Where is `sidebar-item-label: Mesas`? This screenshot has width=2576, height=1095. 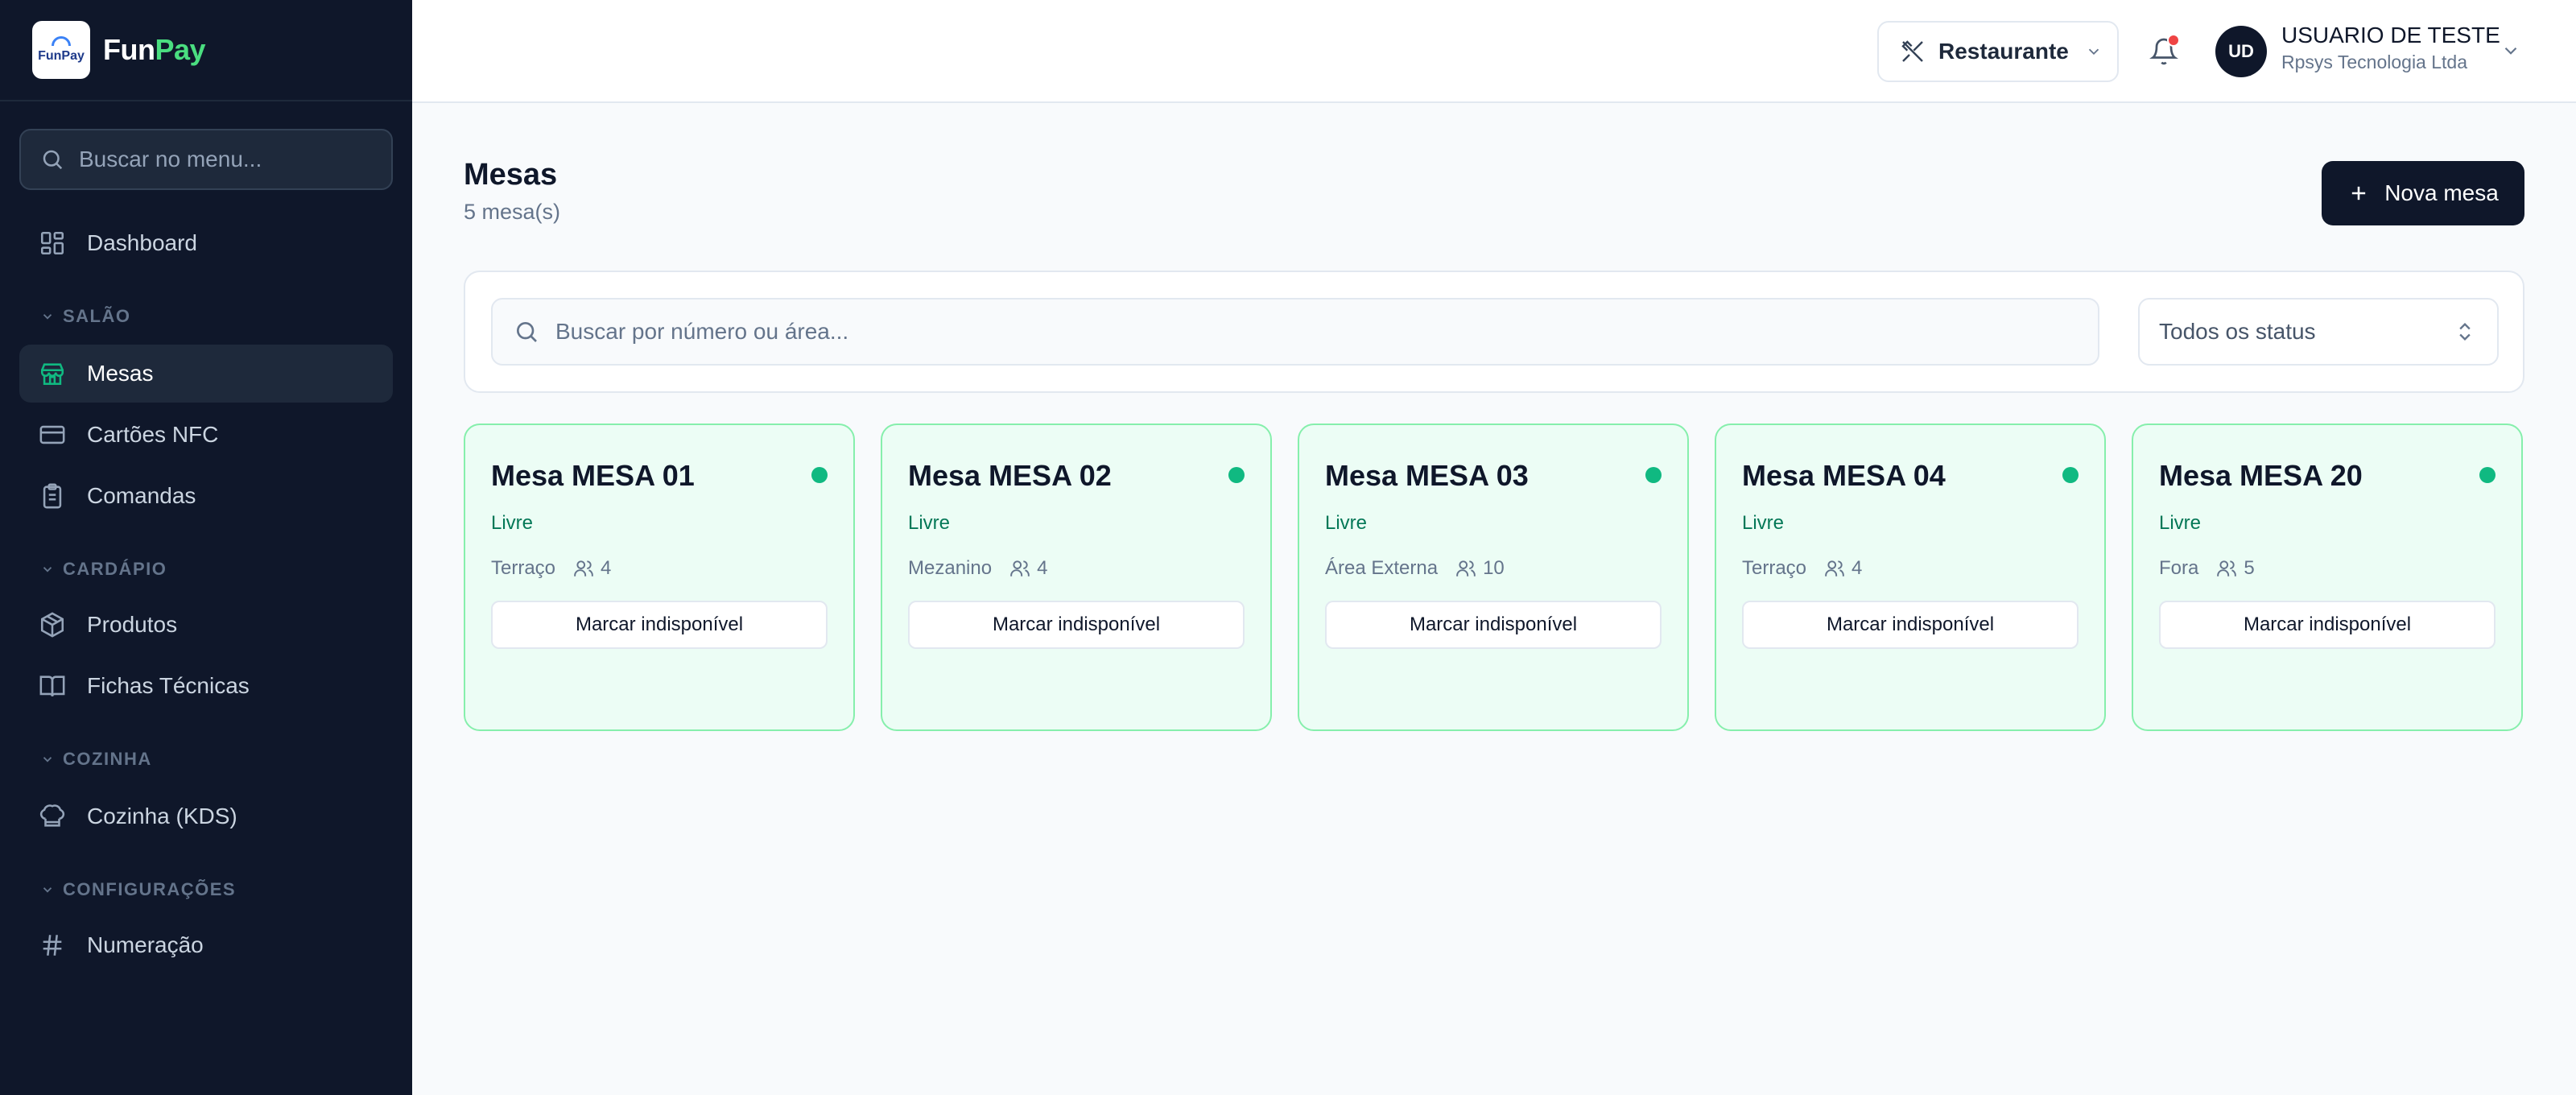 sidebar-item-label: Mesas is located at coordinates (121, 373).